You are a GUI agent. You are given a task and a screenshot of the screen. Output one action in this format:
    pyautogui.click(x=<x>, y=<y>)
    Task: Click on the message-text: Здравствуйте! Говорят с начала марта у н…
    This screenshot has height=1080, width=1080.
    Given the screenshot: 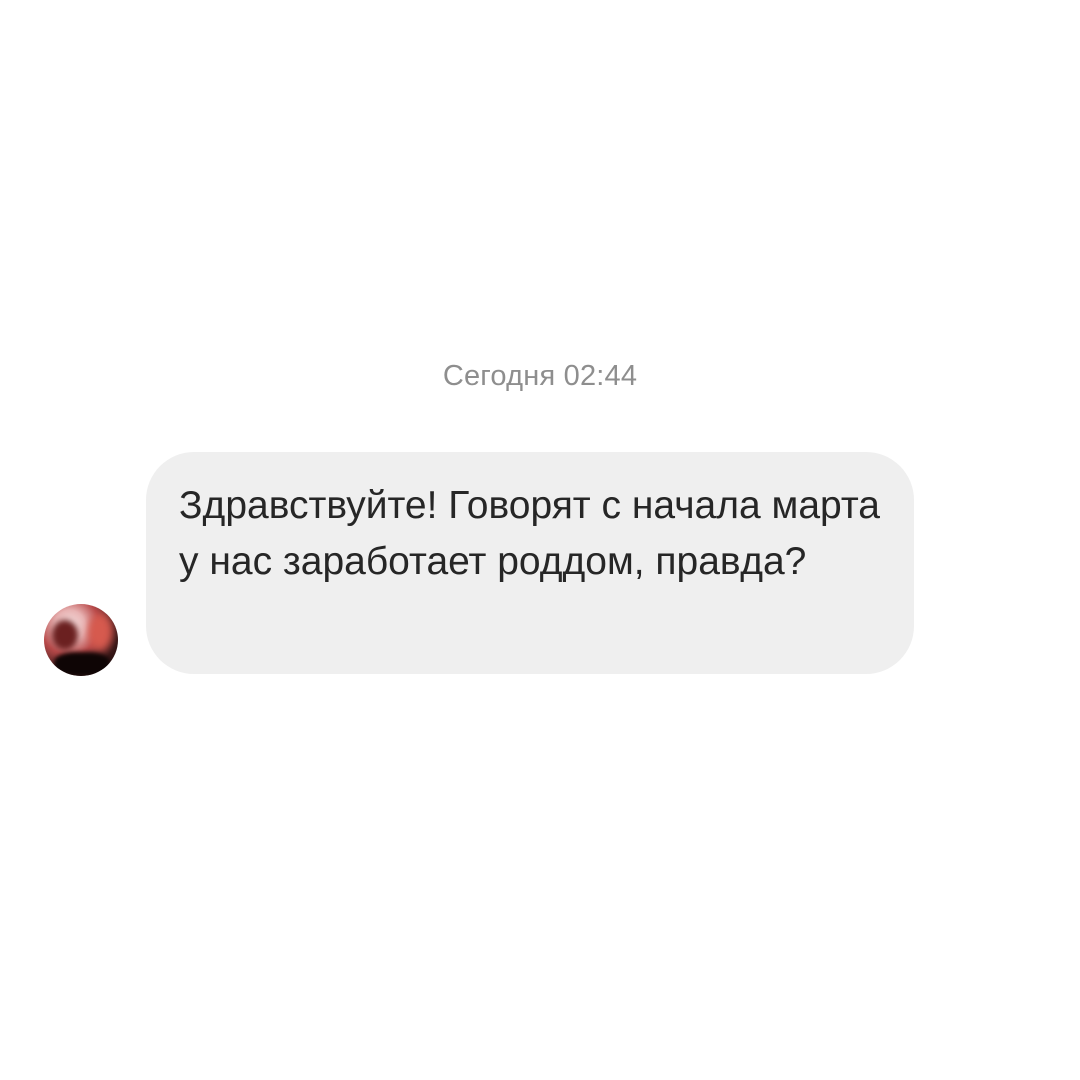 What is the action you would take?
    pyautogui.click(x=529, y=533)
    